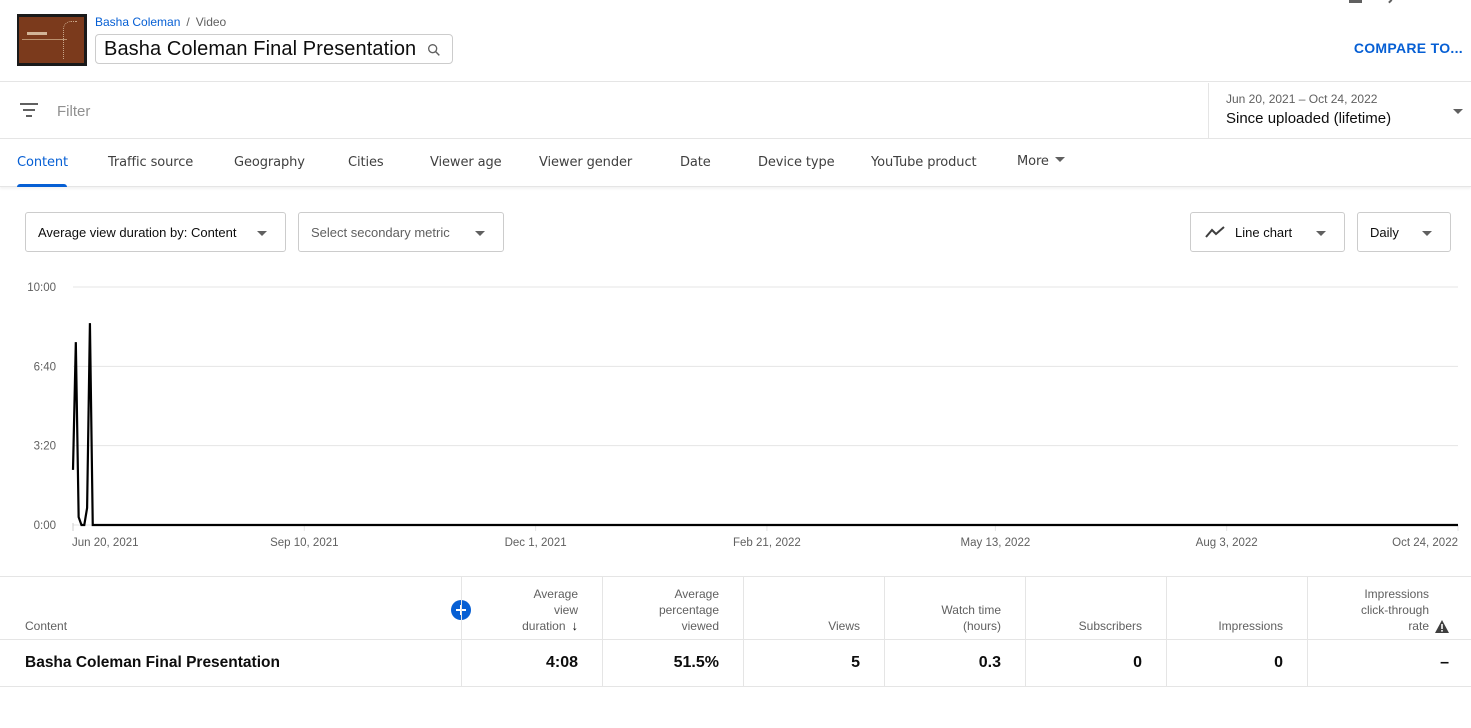 The image size is (1471, 728). I want to click on tab-device-type: Device type, so click(796, 162).